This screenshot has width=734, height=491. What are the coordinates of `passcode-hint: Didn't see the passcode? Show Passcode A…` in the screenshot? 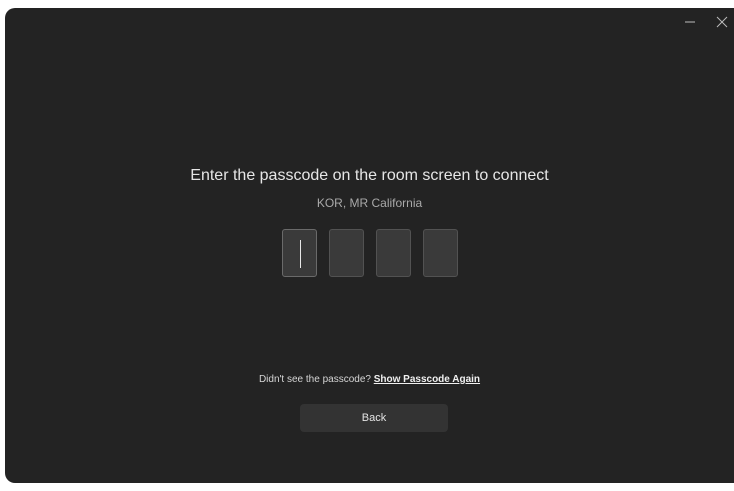 It's located at (369, 380).